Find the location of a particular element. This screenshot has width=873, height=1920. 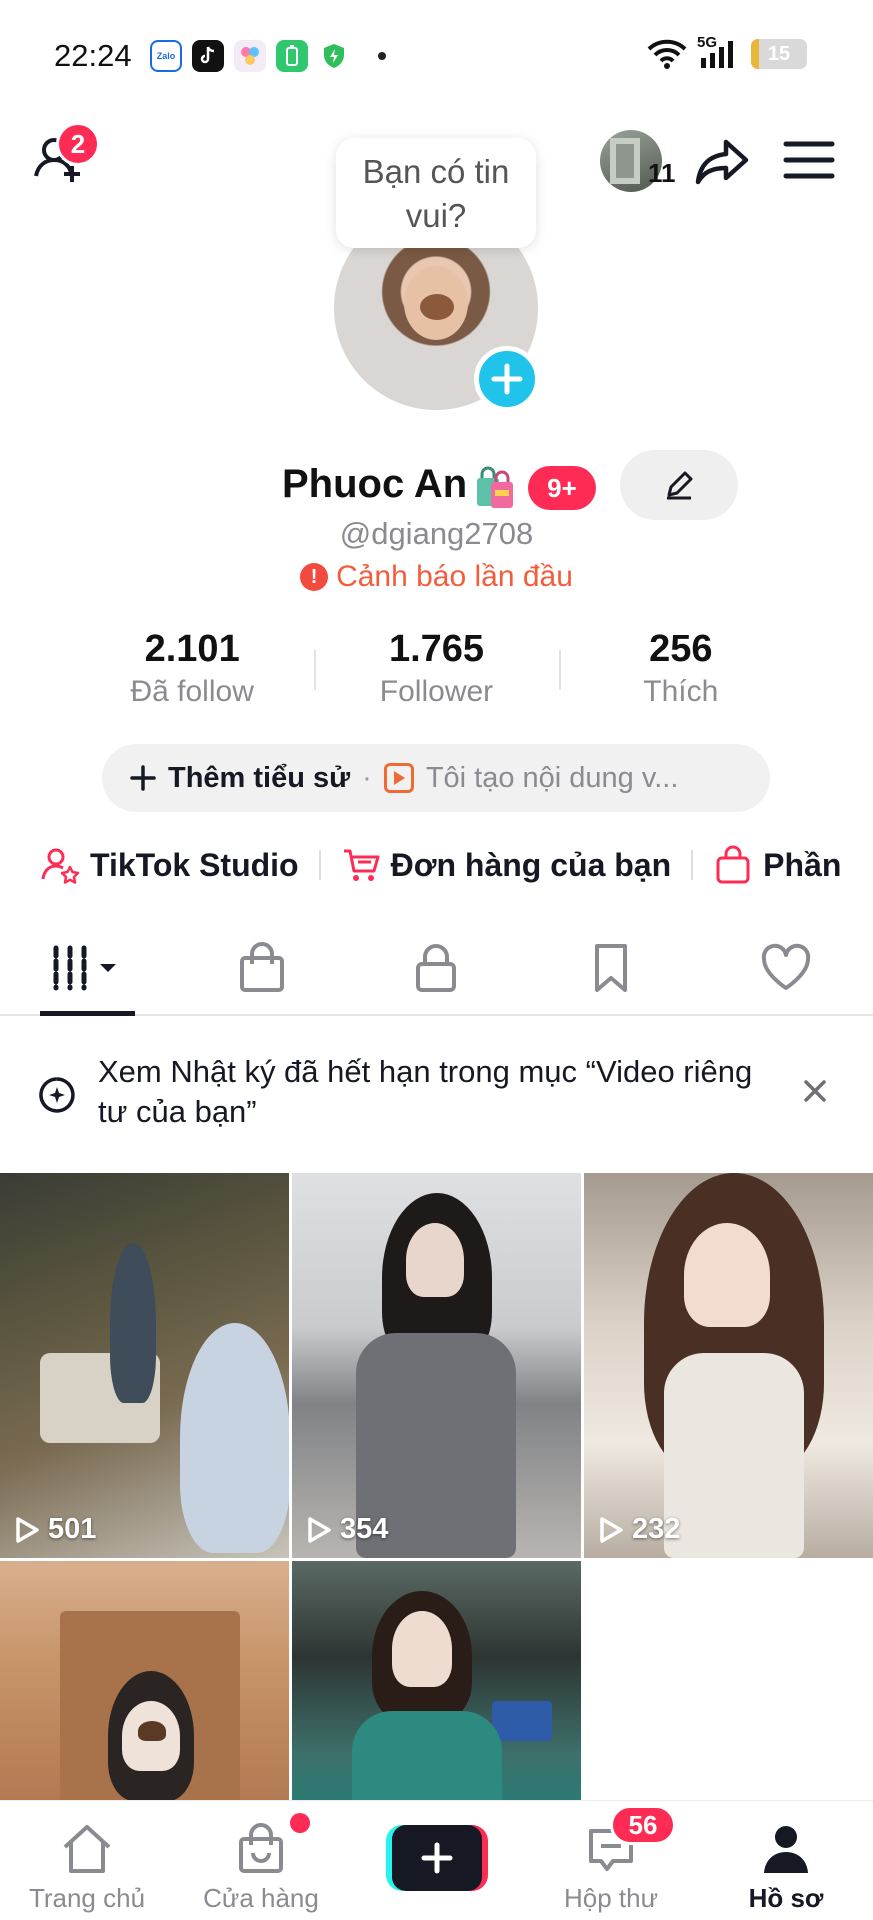

battery-level: 15 is located at coordinates (779, 53).